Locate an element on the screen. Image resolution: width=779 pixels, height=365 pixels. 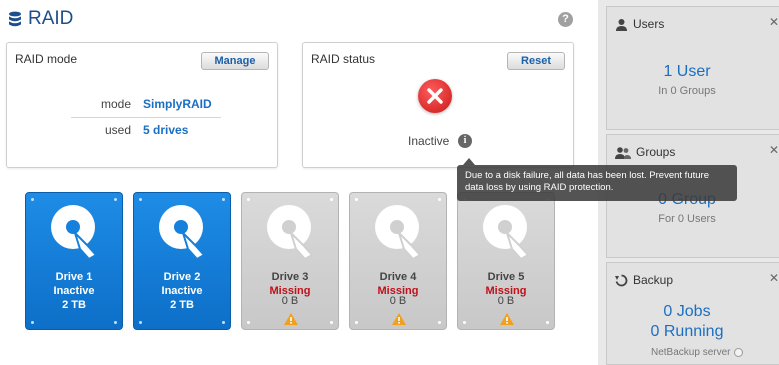
raid-mode-row-mode: mode SimplyRAID is located at coordinates (146, 104).